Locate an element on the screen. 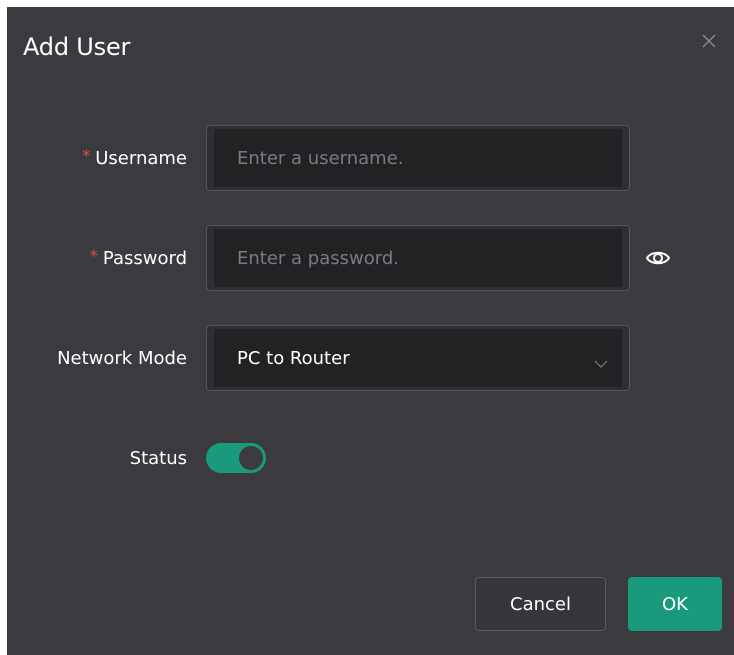  chevron-down-icon is located at coordinates (601, 363).